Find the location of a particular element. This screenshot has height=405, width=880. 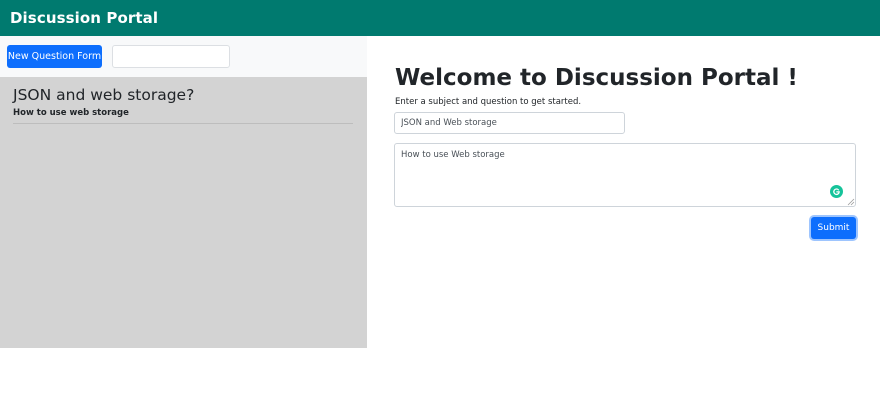

submit-button: Submit is located at coordinates (833, 228).